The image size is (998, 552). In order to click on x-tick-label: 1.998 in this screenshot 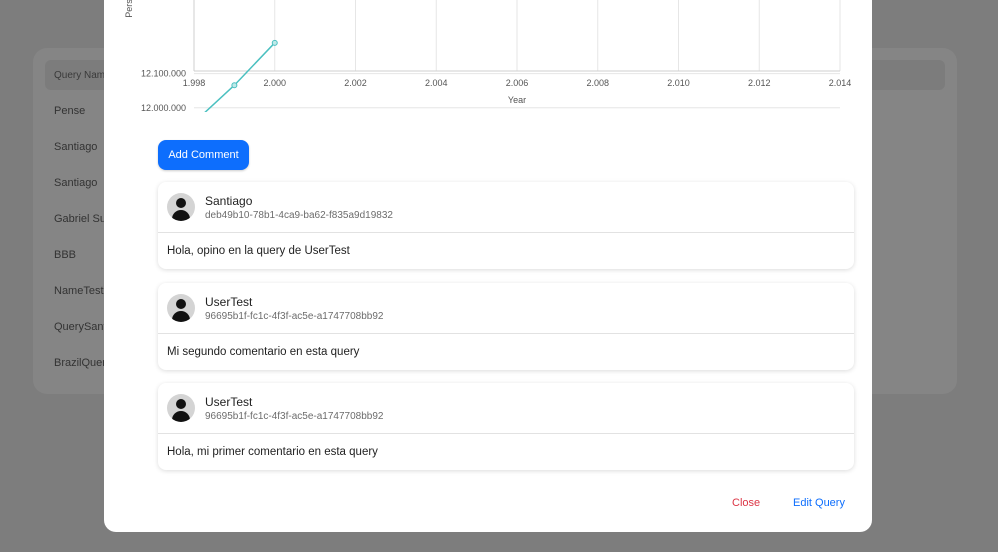, I will do `click(194, 83)`.